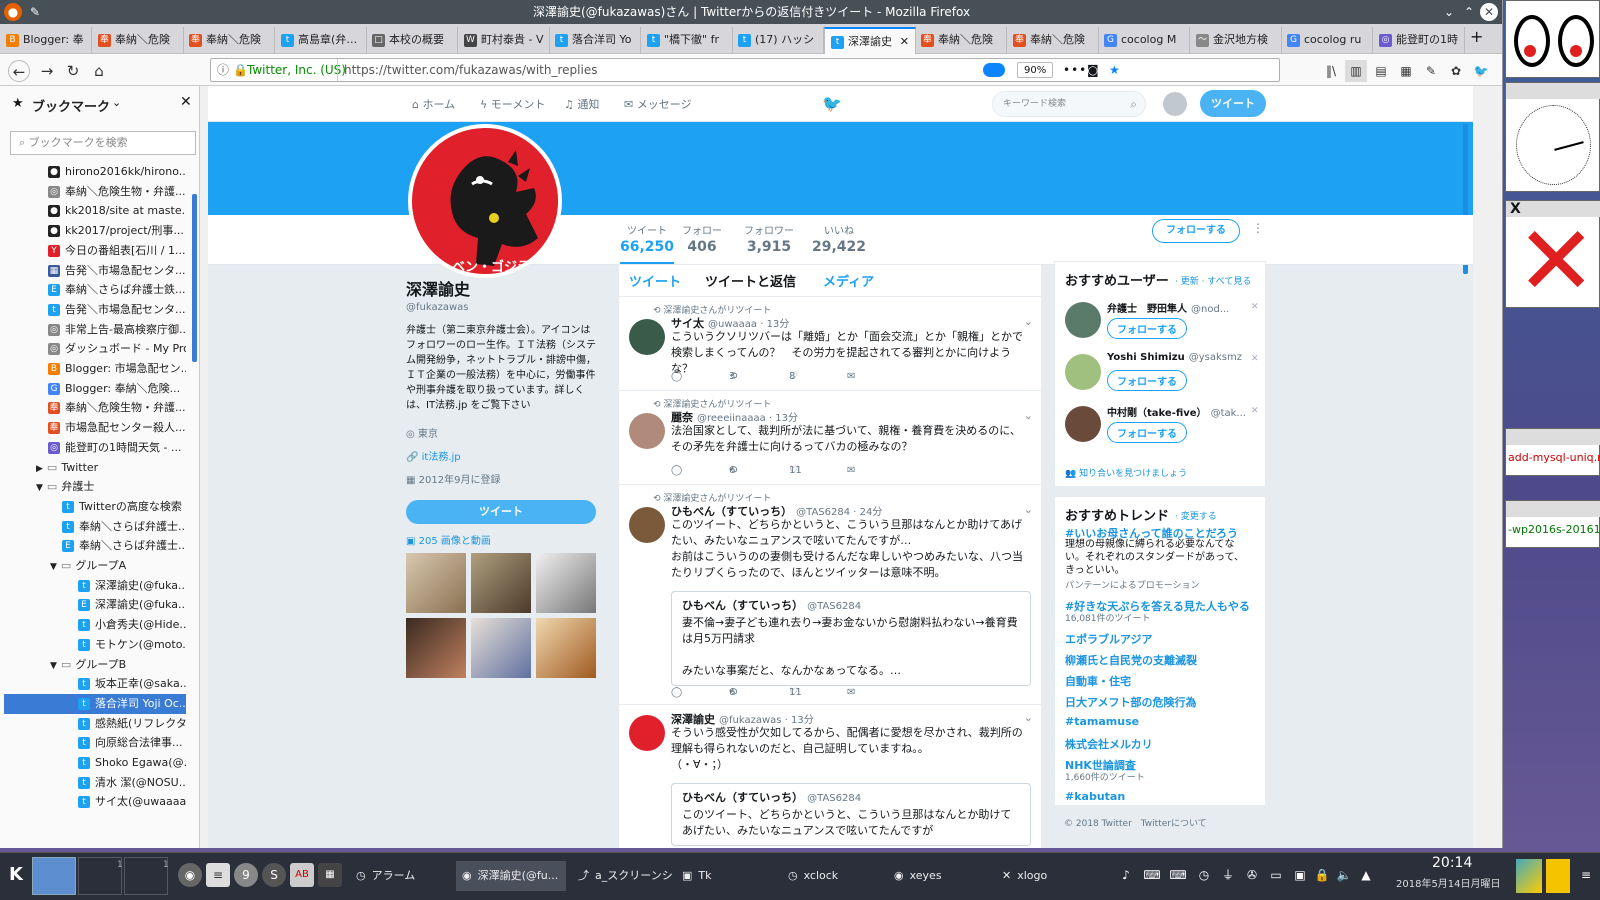 Image resolution: width=1600 pixels, height=900 pixels. Describe the element at coordinates (1366, 875) in the screenshot. I see `tray-expand-icon: ▲` at that location.